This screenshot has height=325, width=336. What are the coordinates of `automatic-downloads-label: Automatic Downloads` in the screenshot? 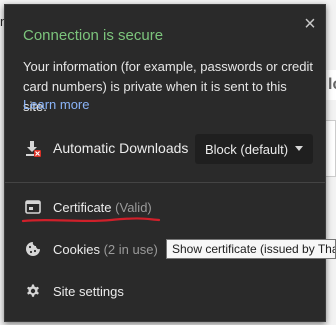 It's located at (121, 148).